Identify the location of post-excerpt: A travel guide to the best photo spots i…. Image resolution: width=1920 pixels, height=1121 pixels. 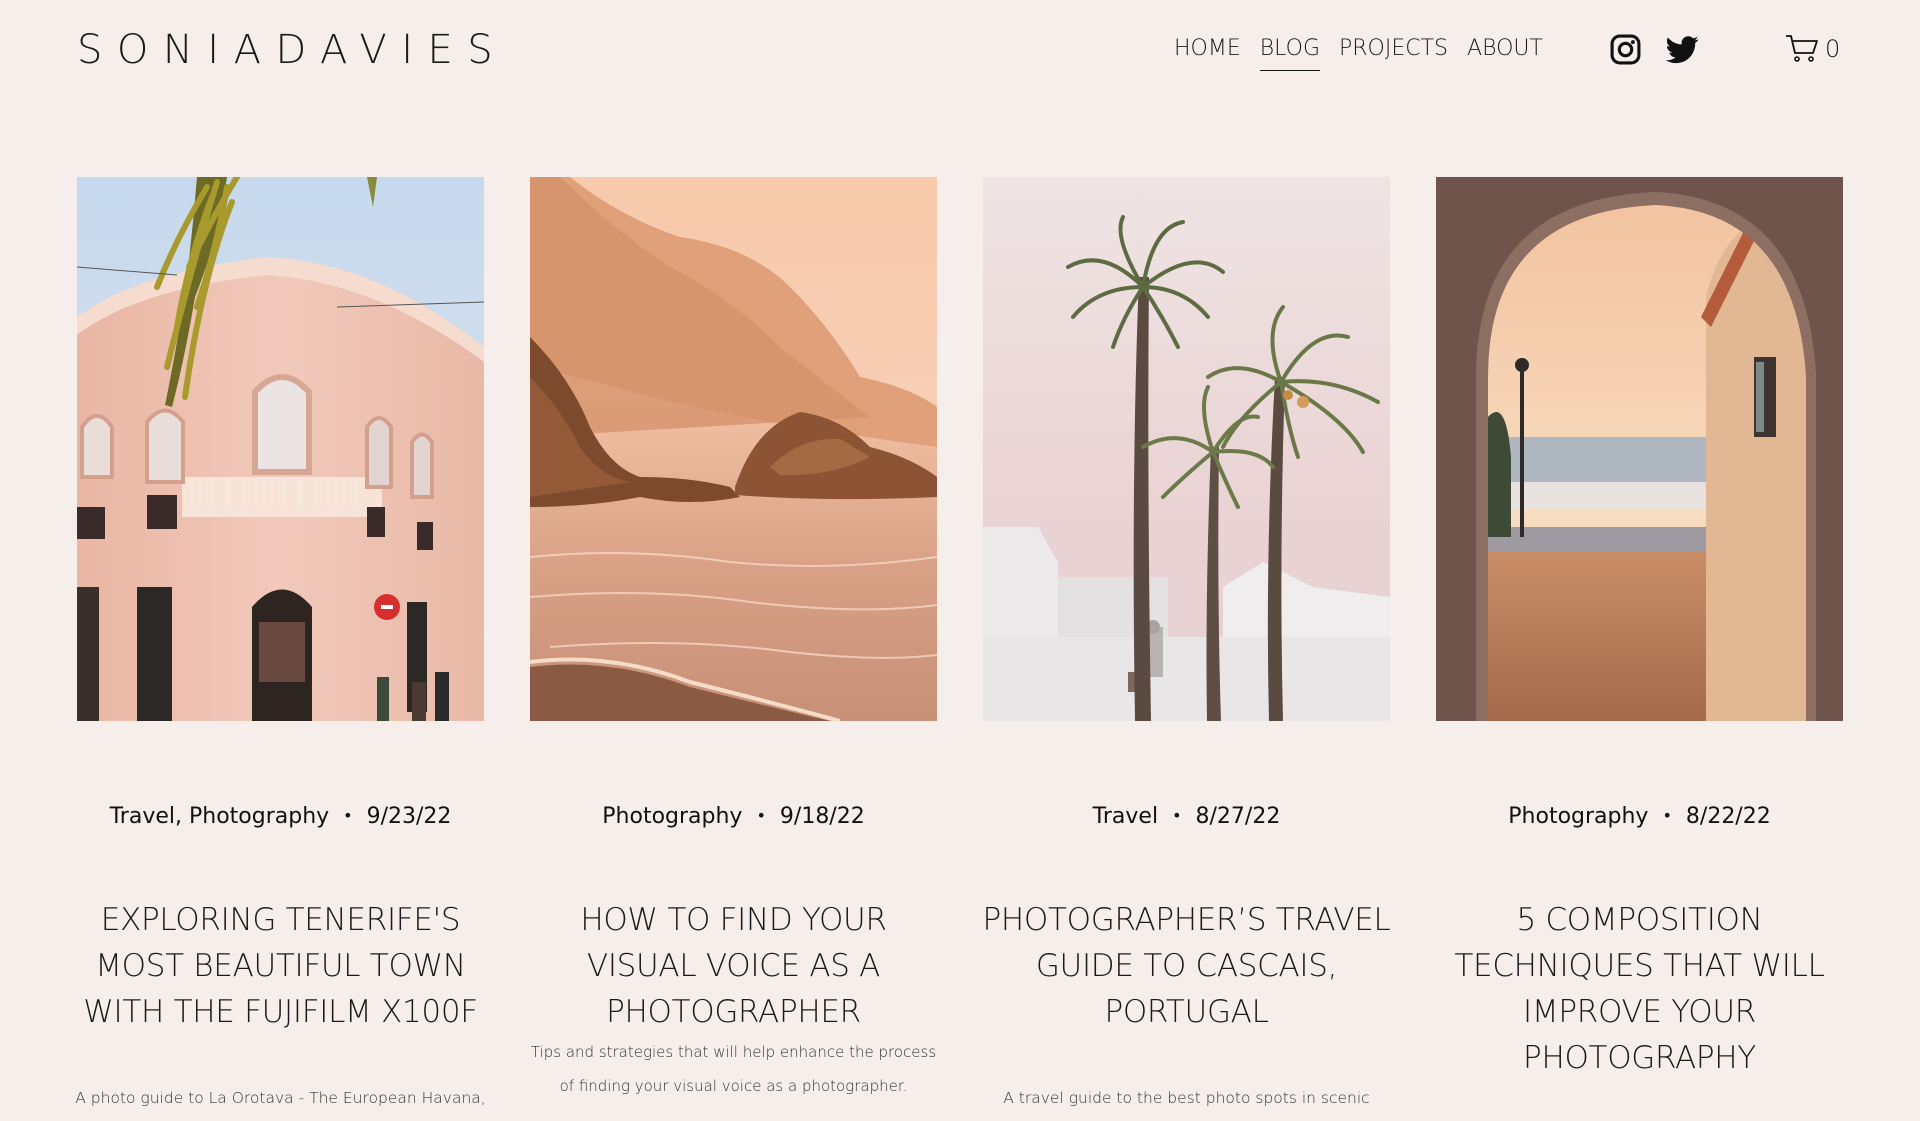
(1186, 1098).